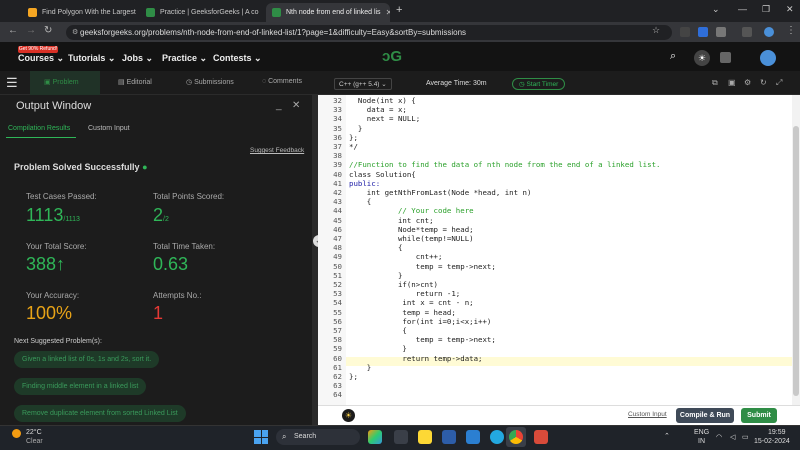 This screenshot has height=450, width=800. What do you see at coordinates (384, 118) in the screenshot?
I see `code-line: next = NULL;` at bounding box center [384, 118].